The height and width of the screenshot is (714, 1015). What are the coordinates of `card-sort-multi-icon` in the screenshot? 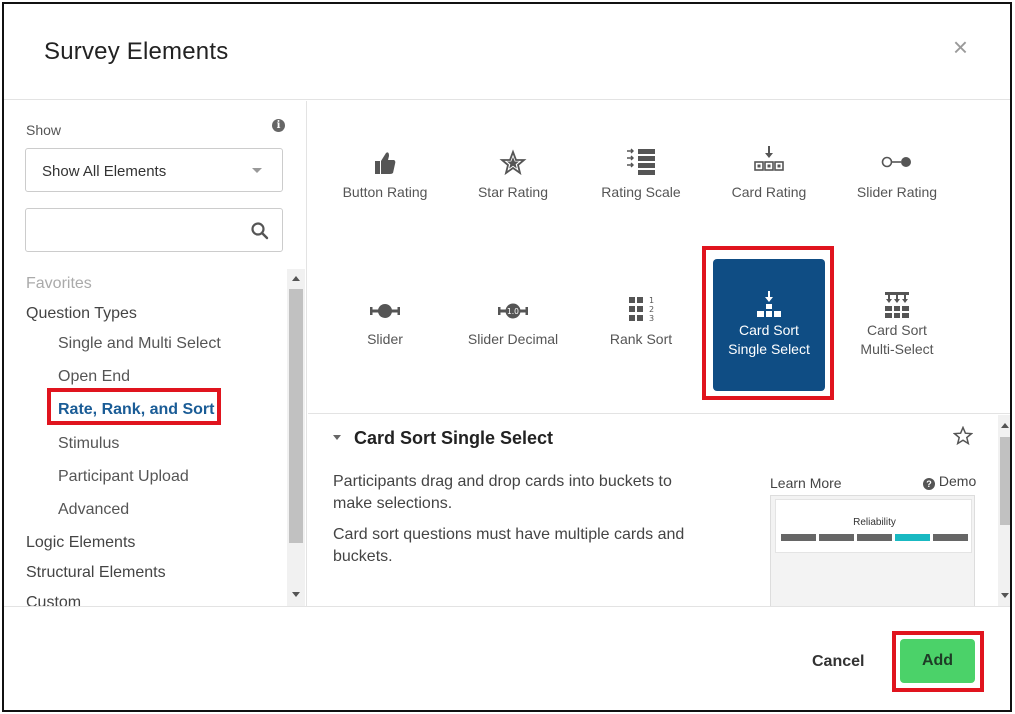 It's located at (897, 305).